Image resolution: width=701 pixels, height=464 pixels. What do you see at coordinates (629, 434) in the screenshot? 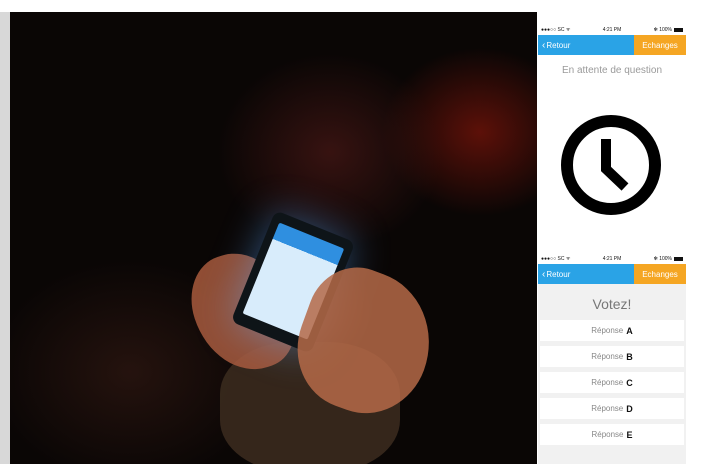
I see `answer-letter: E` at bounding box center [629, 434].